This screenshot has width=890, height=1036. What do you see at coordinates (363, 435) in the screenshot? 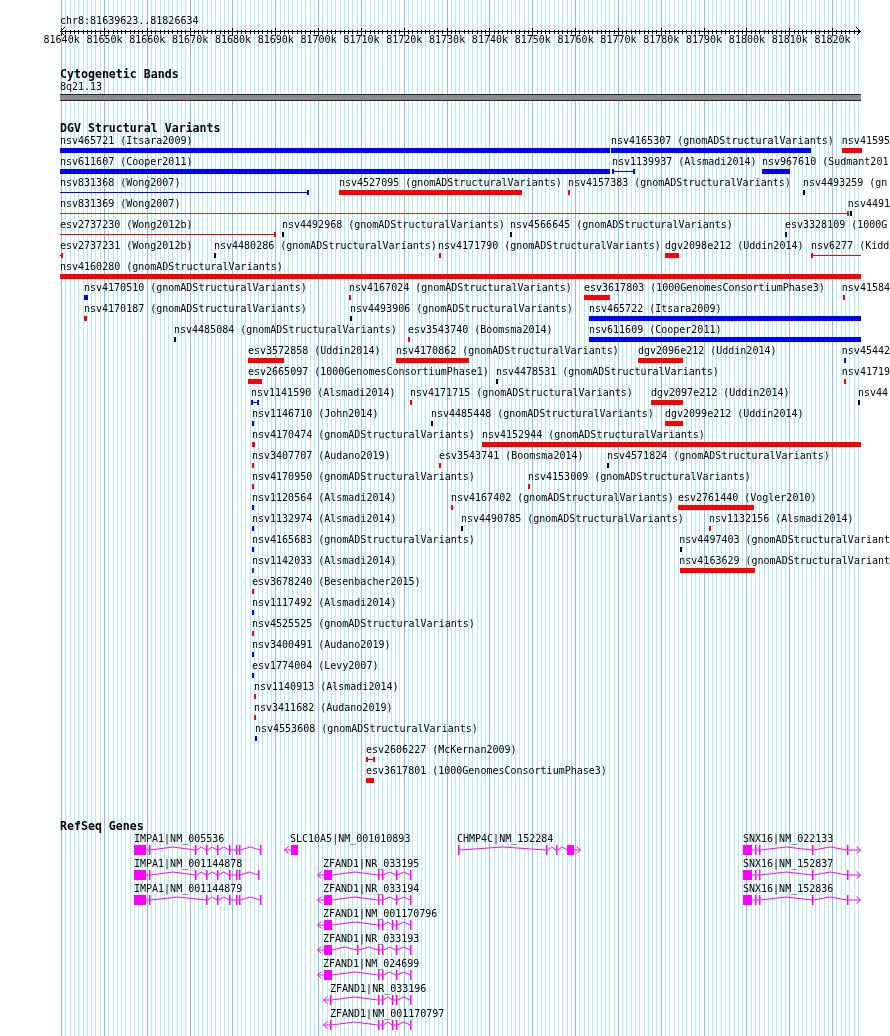
I see `variant-label: nsv4170474 (gnomADStructuralVariants)` at bounding box center [363, 435].